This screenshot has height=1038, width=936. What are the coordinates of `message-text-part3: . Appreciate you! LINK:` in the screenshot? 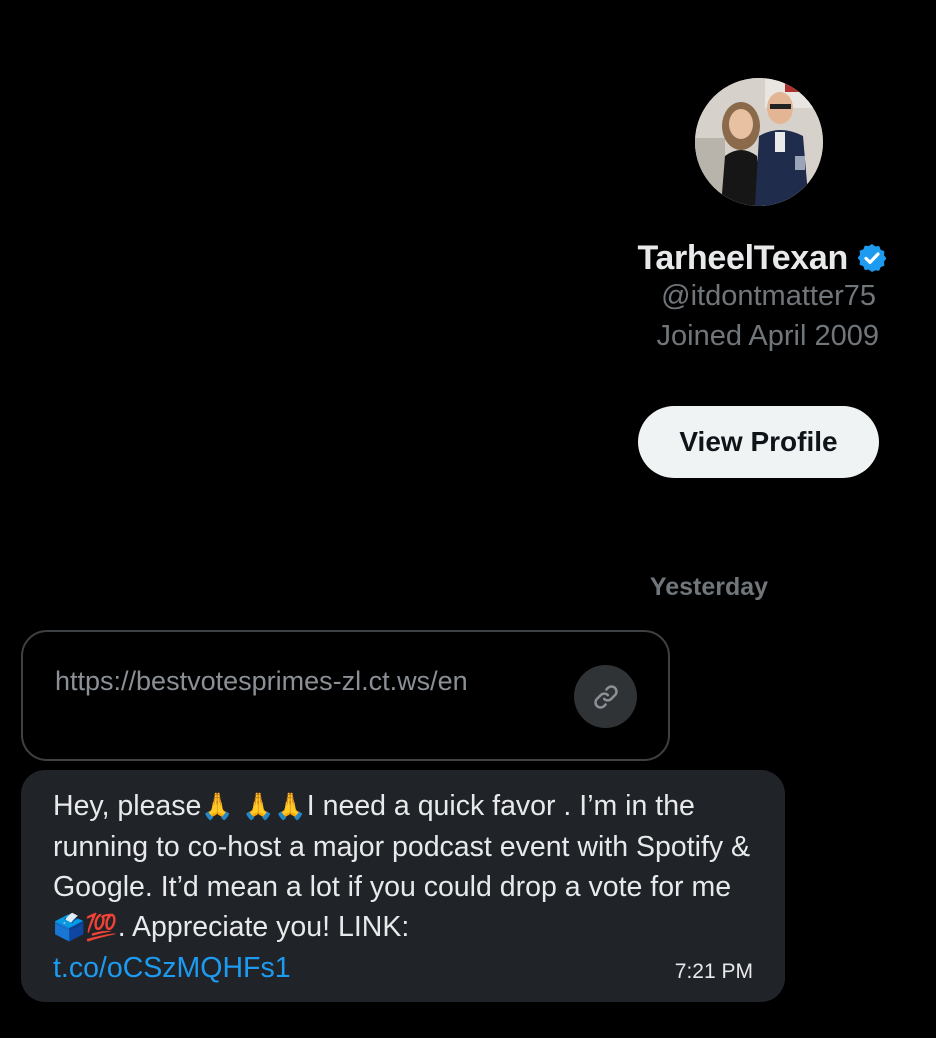 It's located at (263, 927).